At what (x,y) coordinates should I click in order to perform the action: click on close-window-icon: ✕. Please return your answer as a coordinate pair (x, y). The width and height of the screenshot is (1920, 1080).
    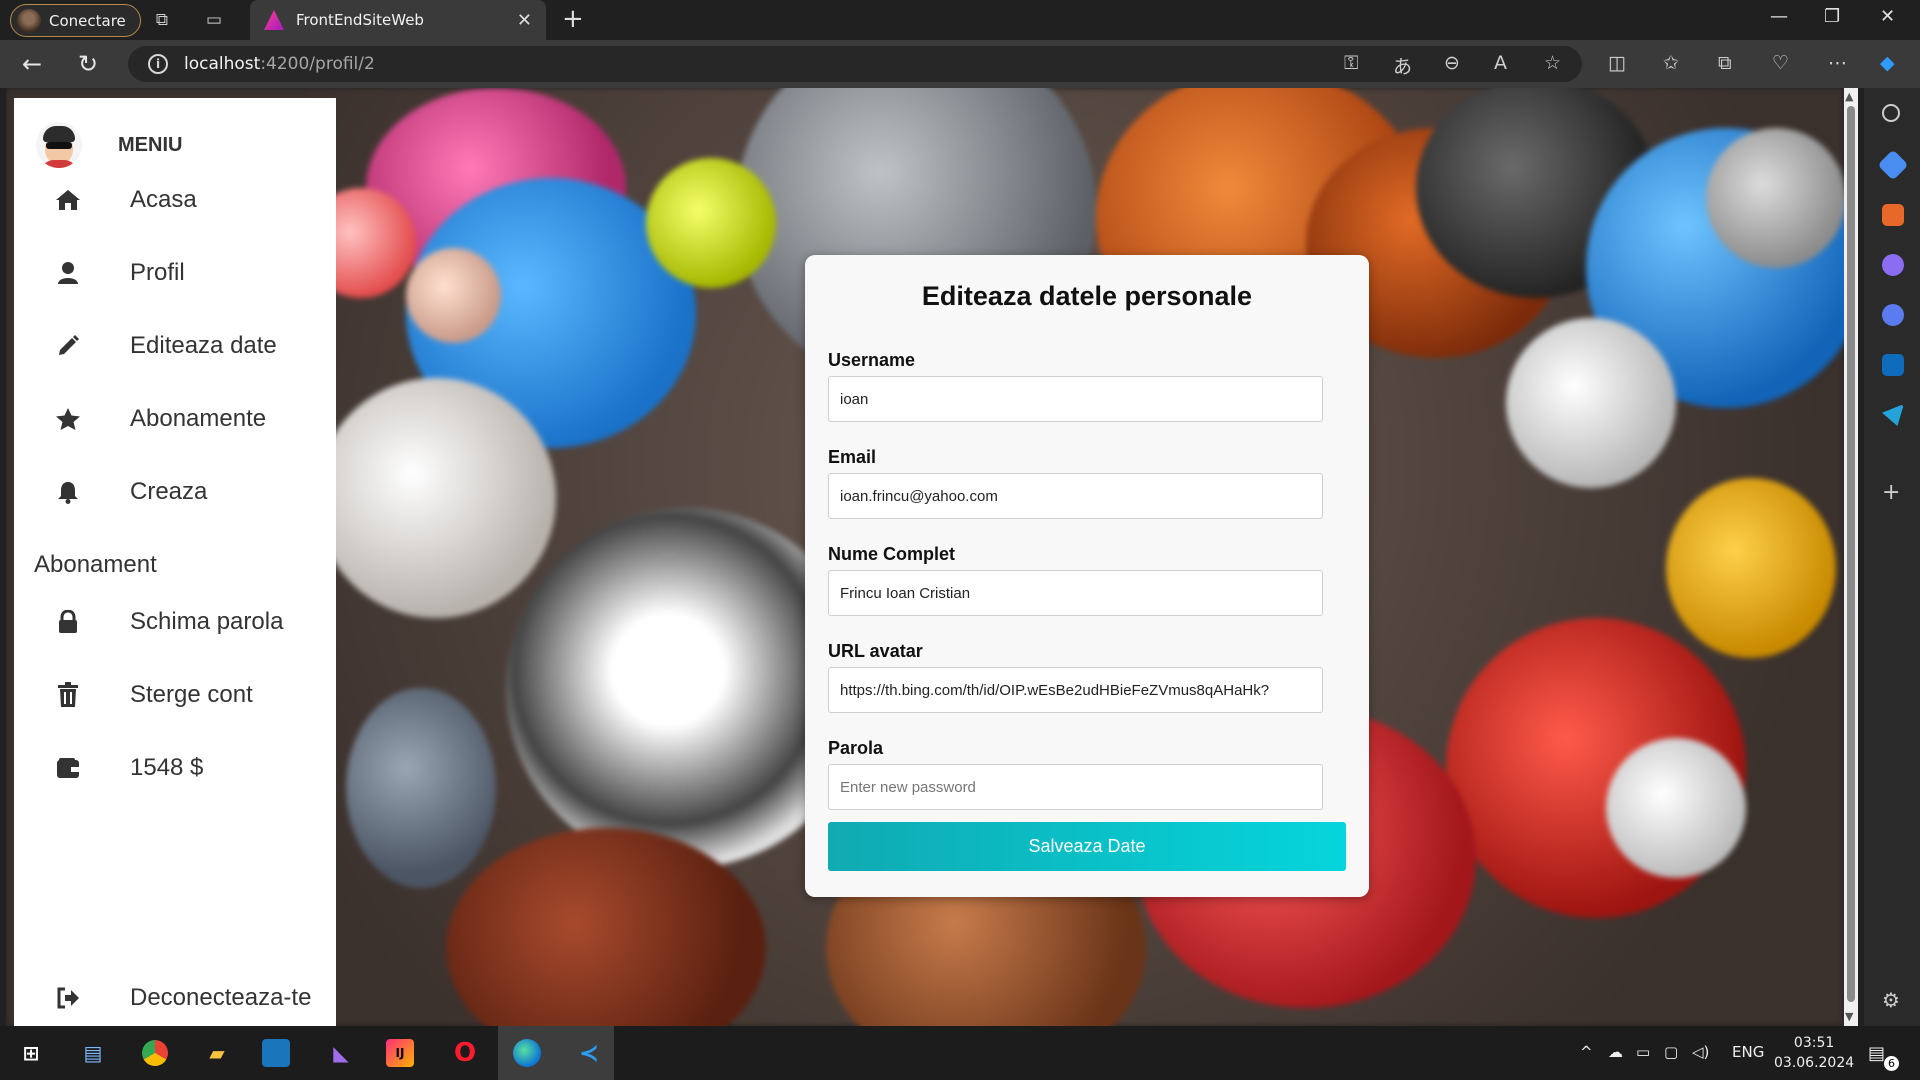
    Looking at the image, I should click on (1887, 16).